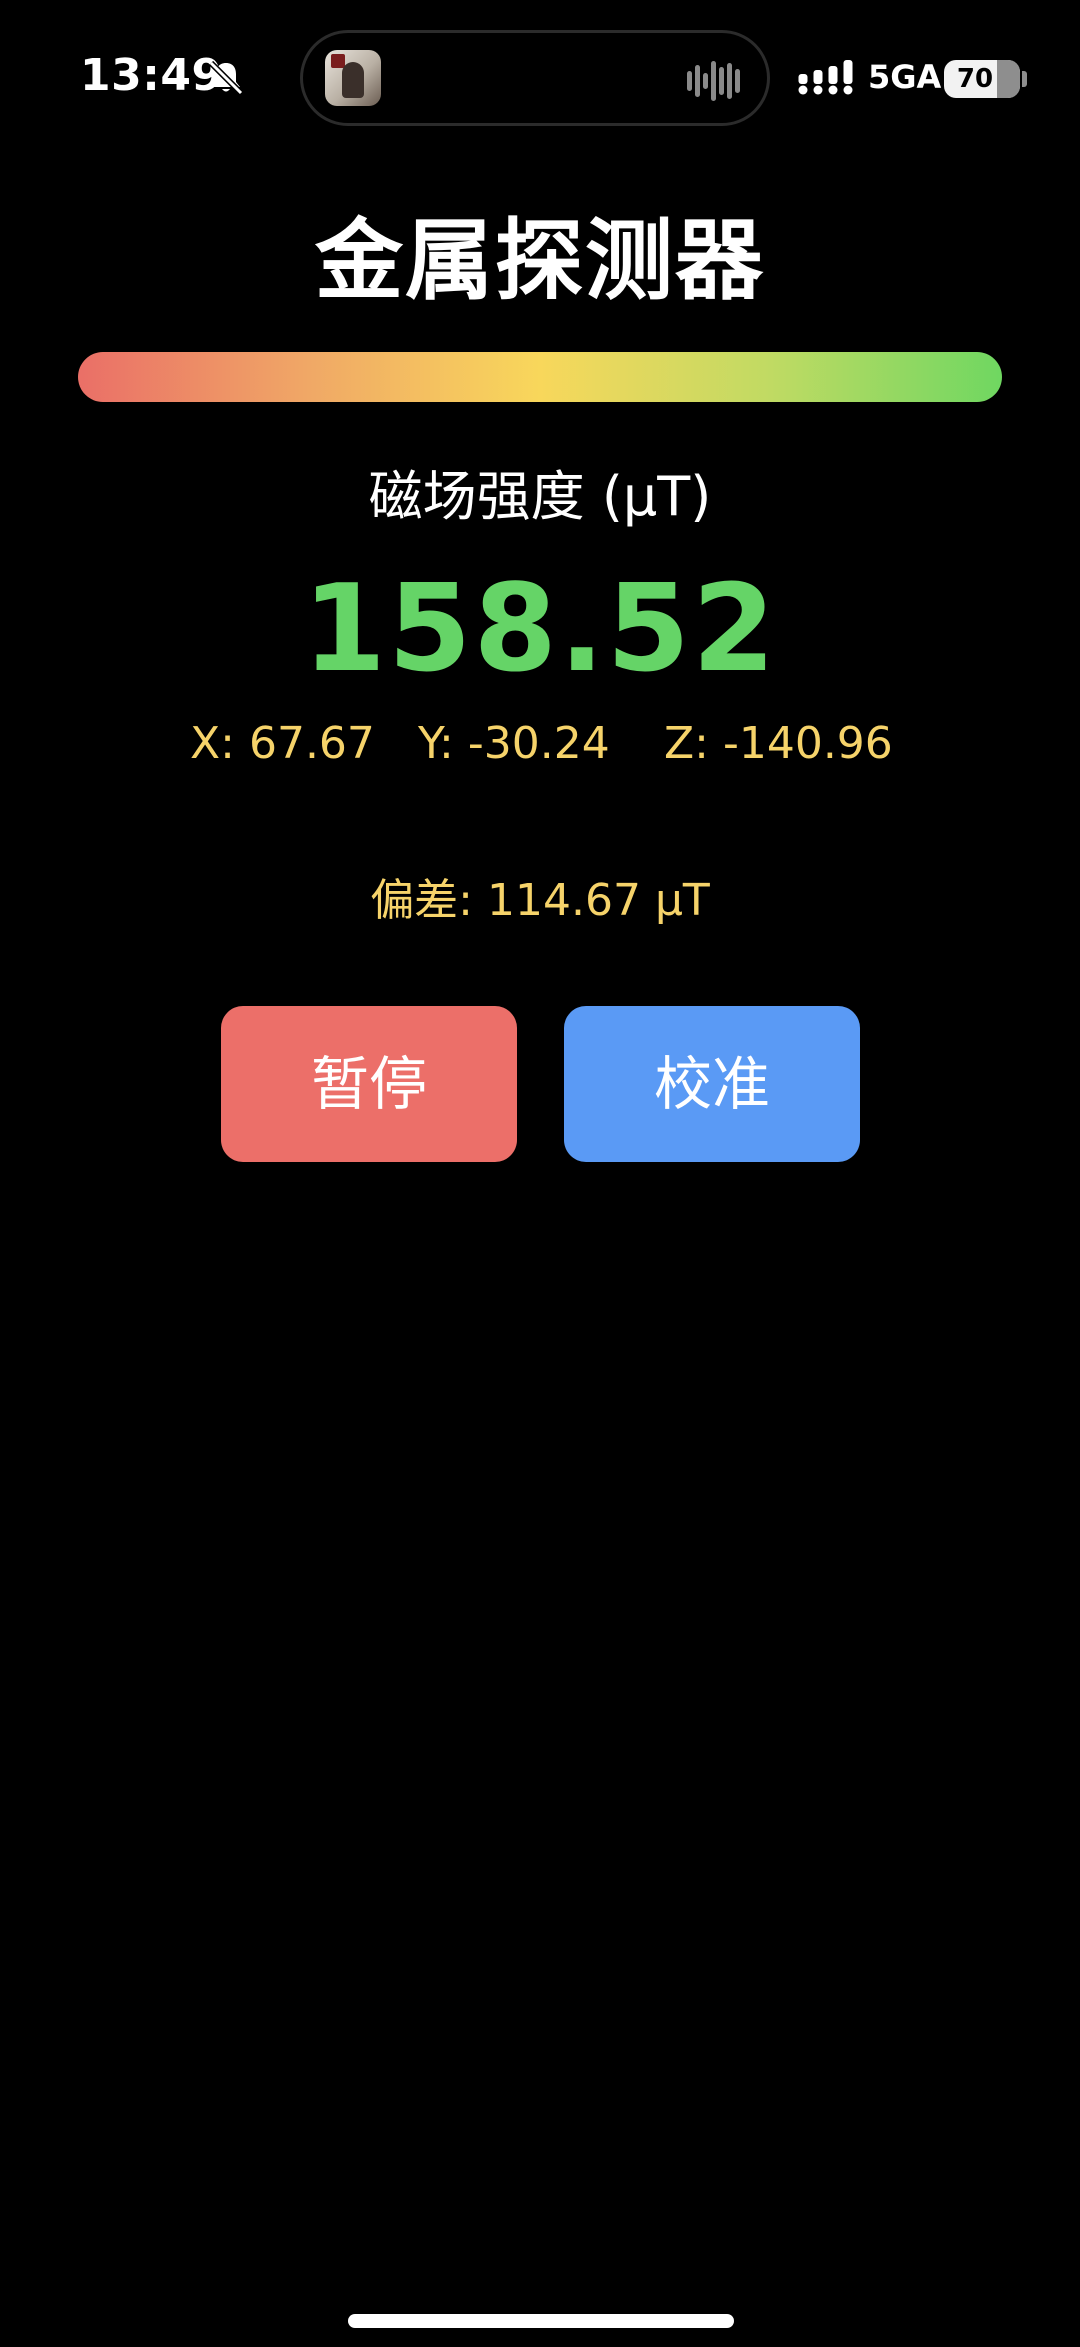 This screenshot has width=1080, height=2347. Describe the element at coordinates (282, 743) in the screenshot. I see `axis-x-value: X: 67.67` at that location.